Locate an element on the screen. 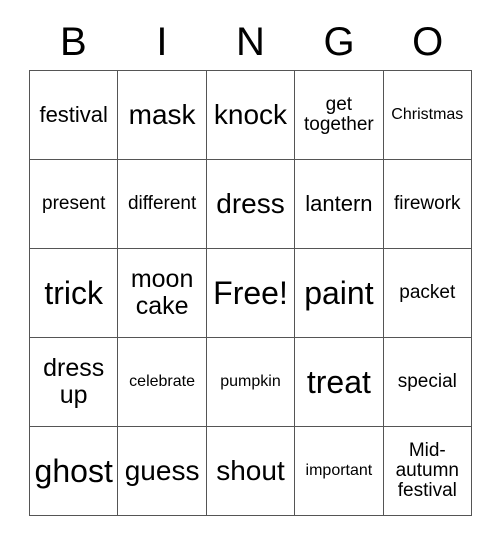 The height and width of the screenshot is (544, 500). bingo-cell-r1c5: Christmas is located at coordinates (427, 115).